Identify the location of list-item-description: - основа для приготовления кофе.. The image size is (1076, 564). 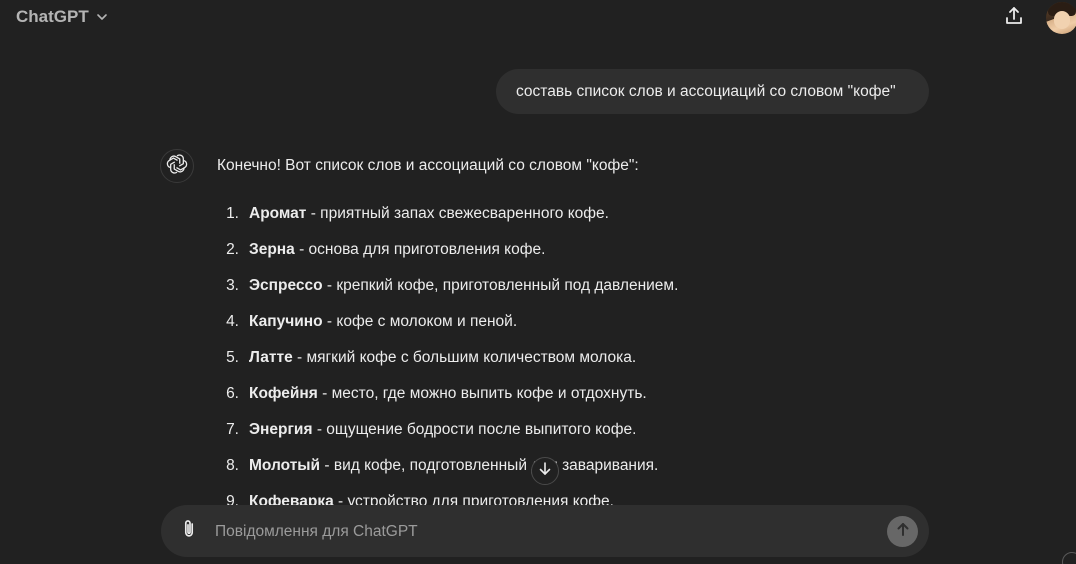
(420, 249).